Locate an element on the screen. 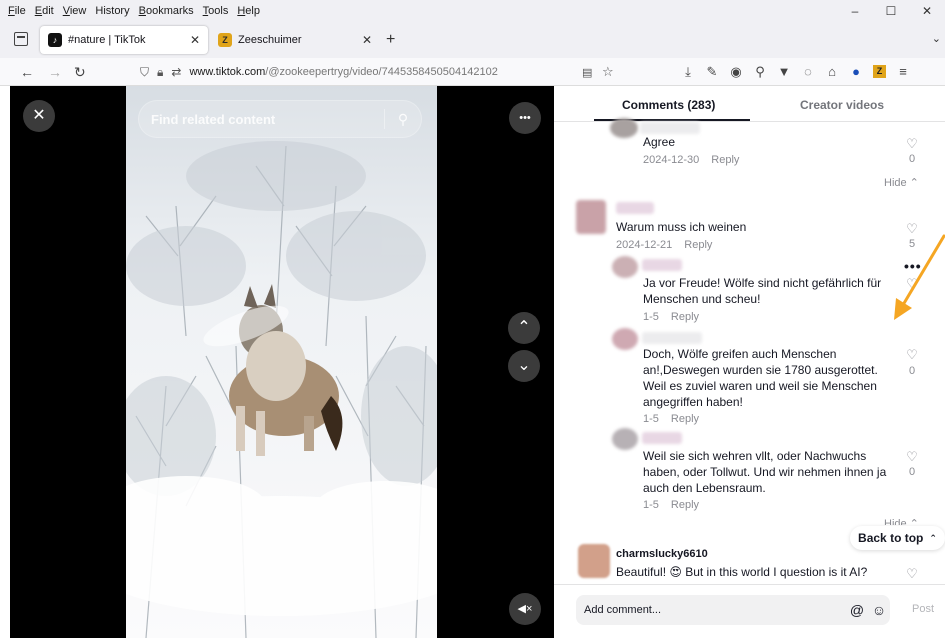 The image size is (945, 638). download-icon: ⤓ is located at coordinates (688, 72).